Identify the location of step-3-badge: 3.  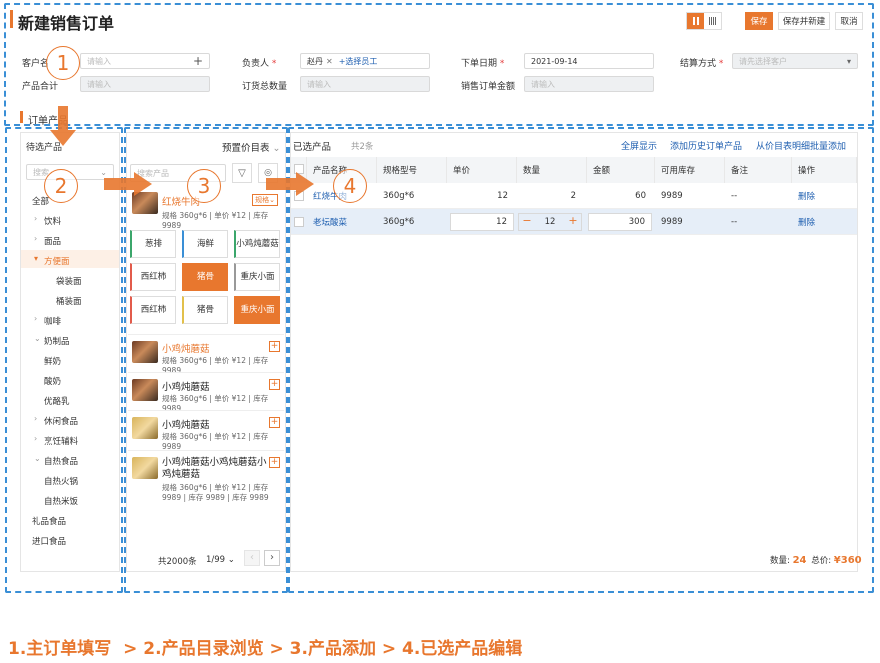
(204, 186).